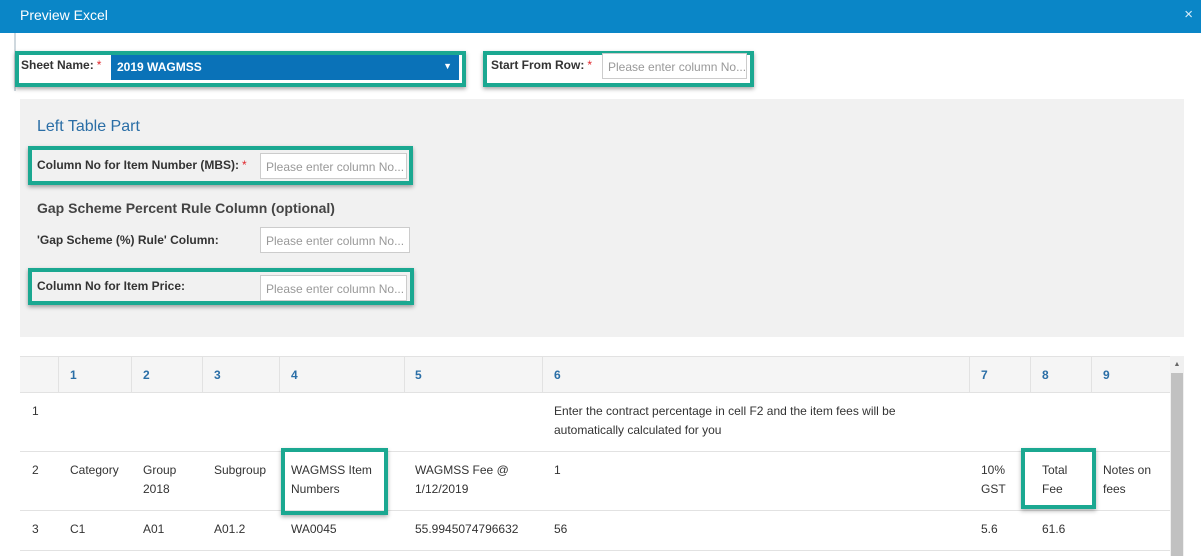  What do you see at coordinates (285, 67) in the screenshot?
I see `sheet-name-select: 2019 WAGMSS ▼` at bounding box center [285, 67].